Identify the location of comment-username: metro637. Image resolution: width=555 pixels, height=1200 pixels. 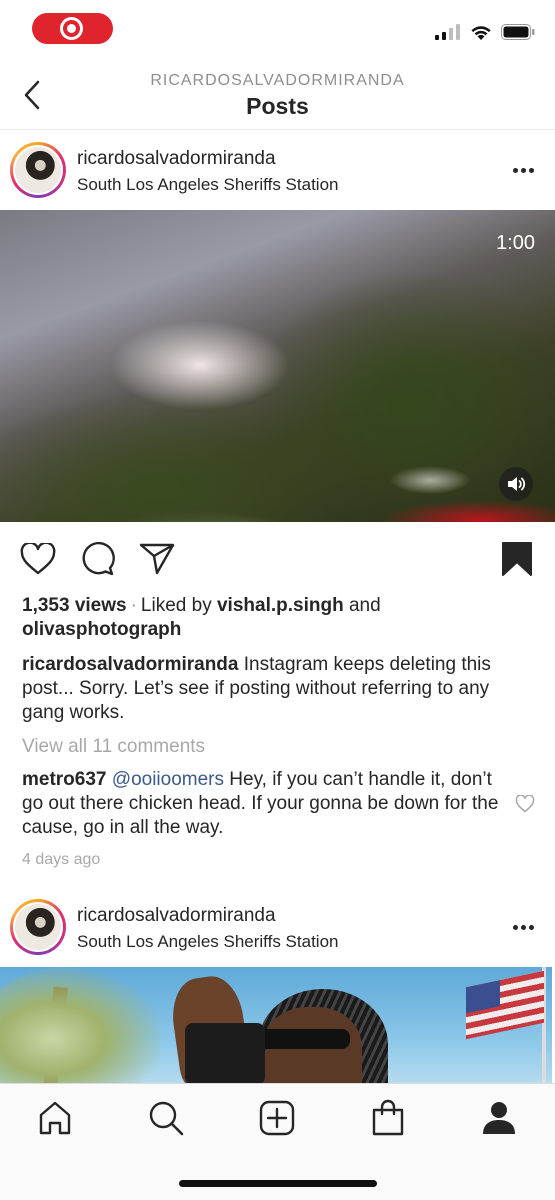
(64, 779).